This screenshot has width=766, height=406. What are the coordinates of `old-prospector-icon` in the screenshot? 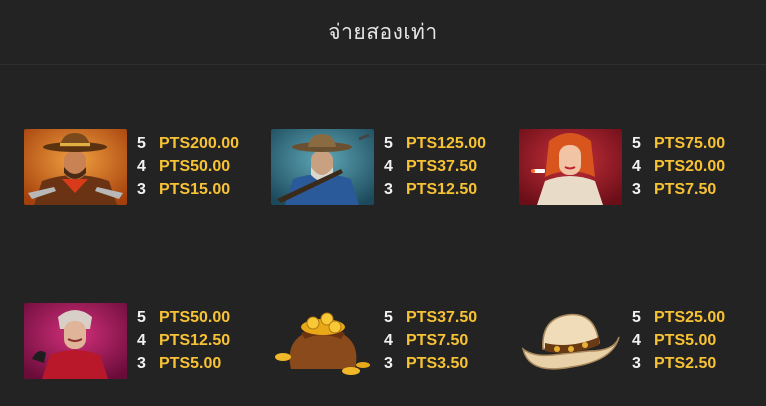 It's located at (322, 167).